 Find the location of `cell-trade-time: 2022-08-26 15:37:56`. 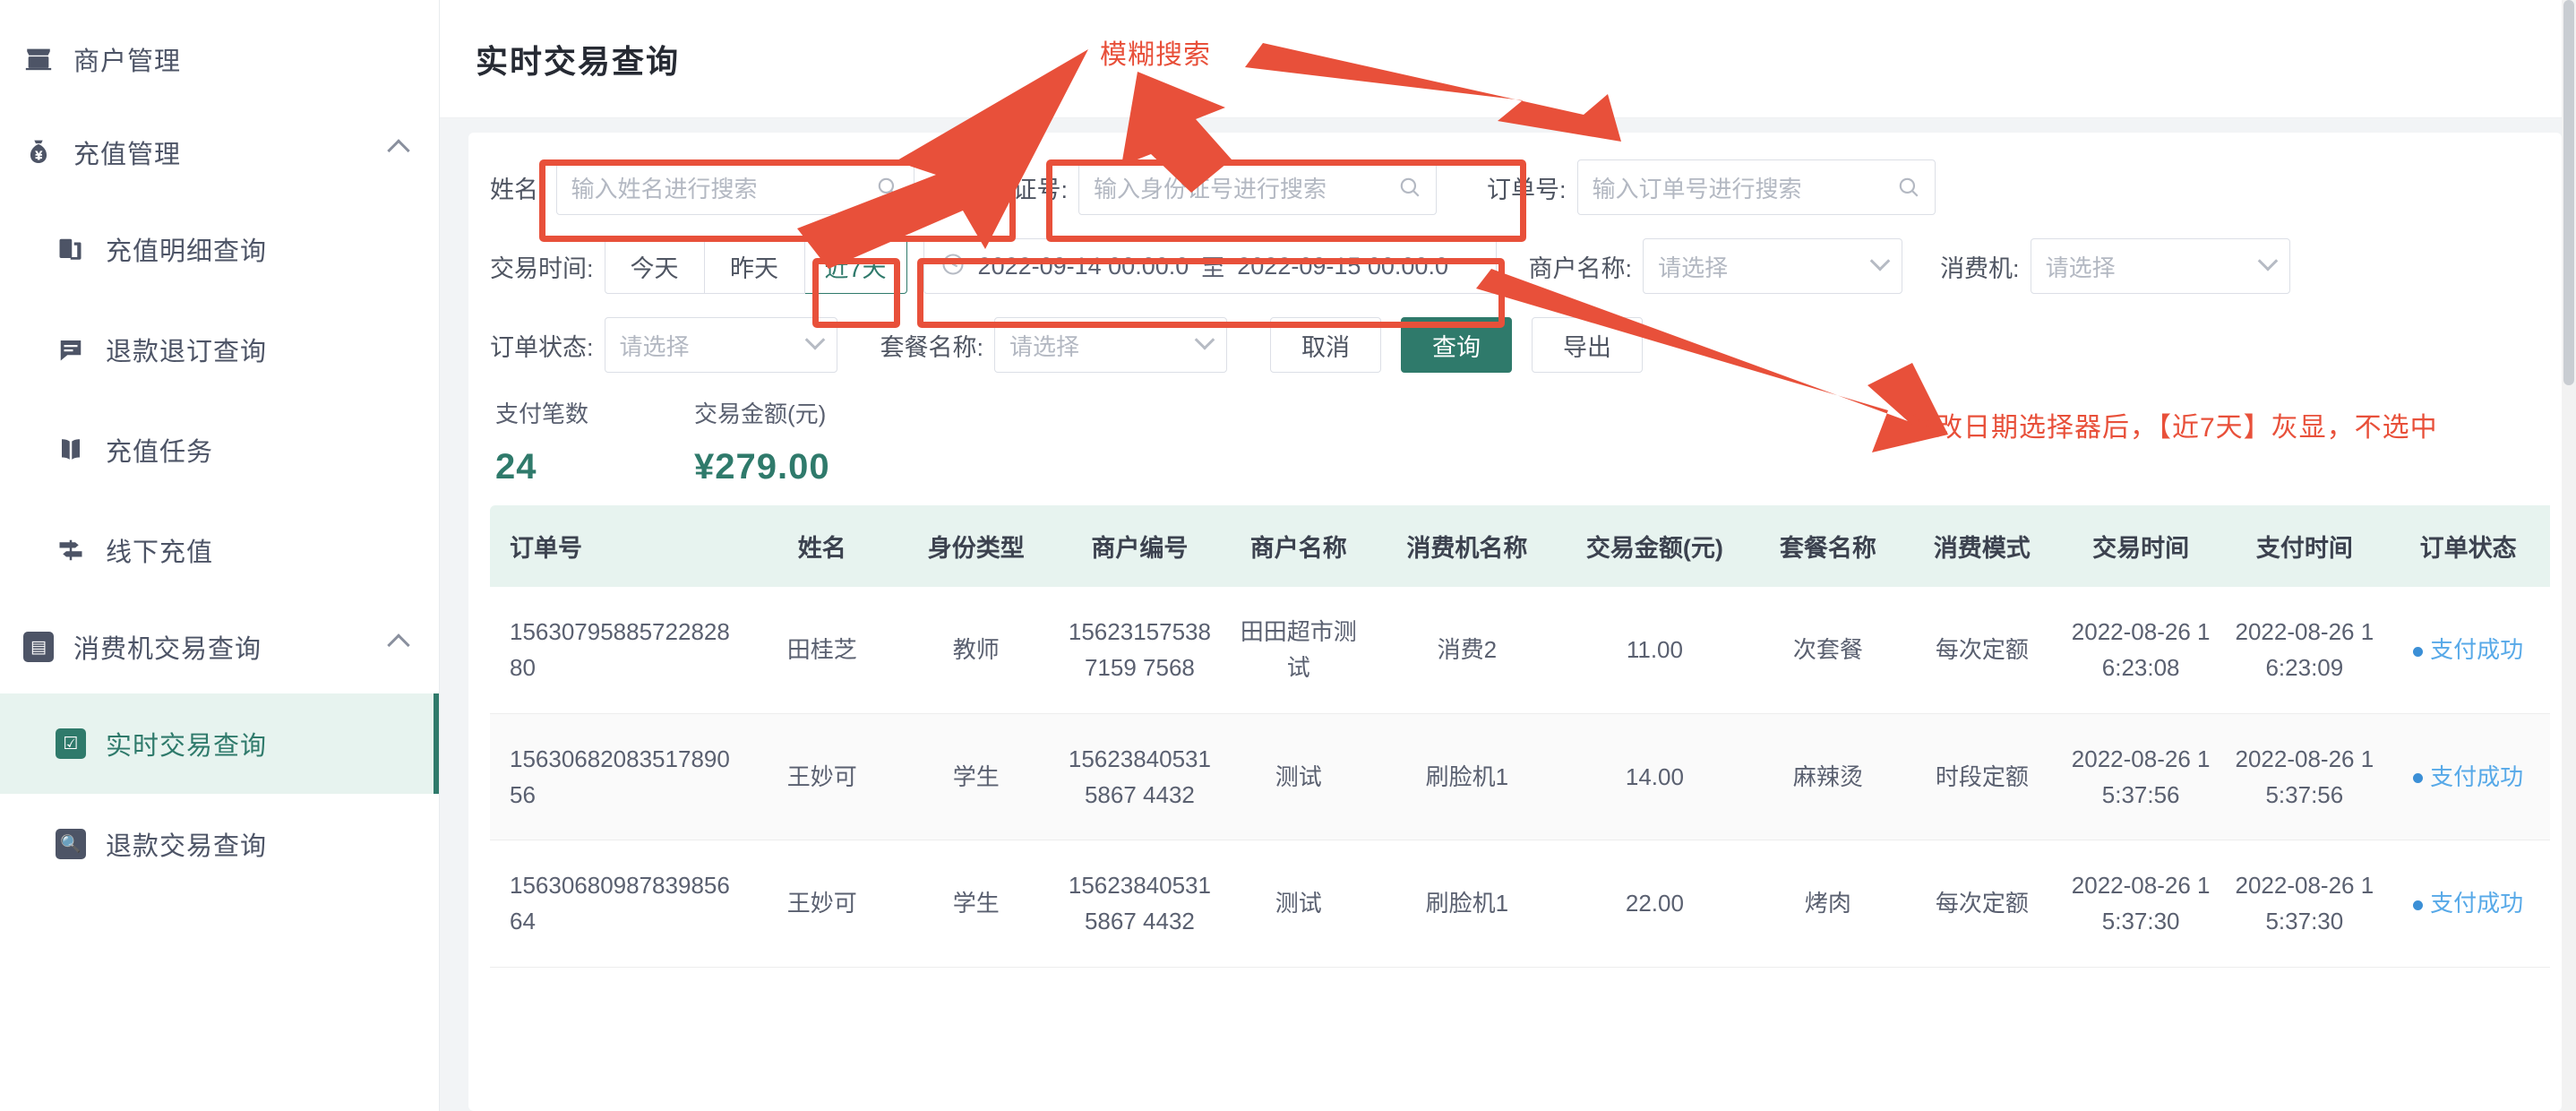

cell-trade-time: 2022-08-26 15:37:56 is located at coordinates (2140, 777).